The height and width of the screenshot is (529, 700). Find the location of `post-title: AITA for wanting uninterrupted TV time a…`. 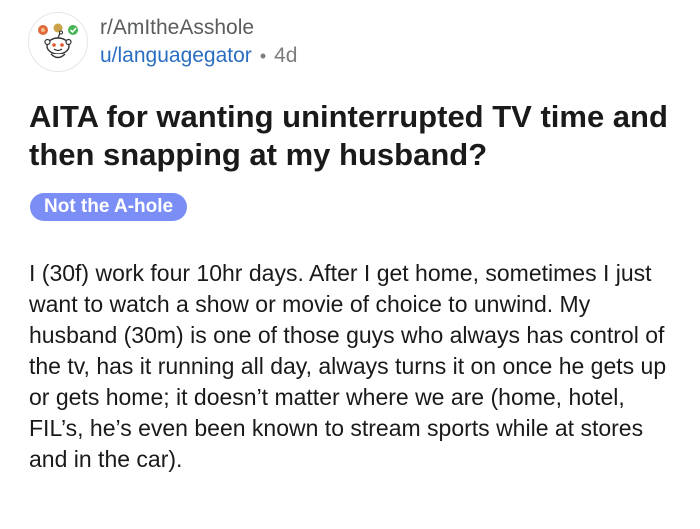

post-title: AITA for wanting uninterrupted TV time a… is located at coordinates (354, 136).